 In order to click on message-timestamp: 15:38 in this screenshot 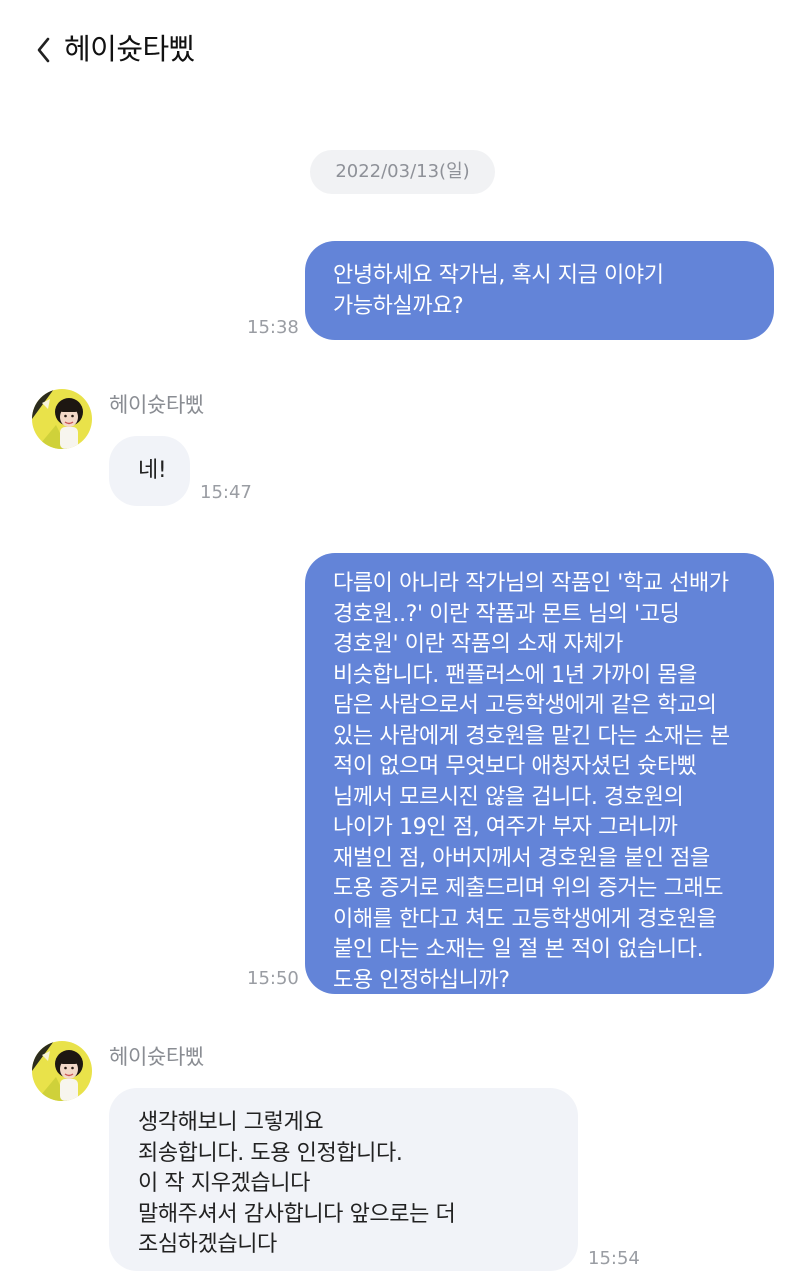, I will do `click(273, 327)`.